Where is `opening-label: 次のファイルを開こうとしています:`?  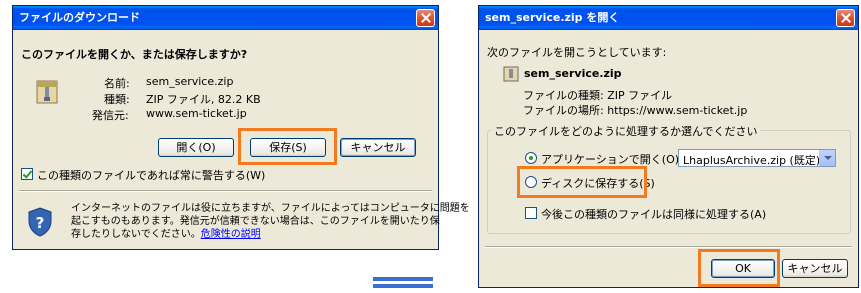
opening-label: 次のファイルを開こうとしています: is located at coordinates (577, 52).